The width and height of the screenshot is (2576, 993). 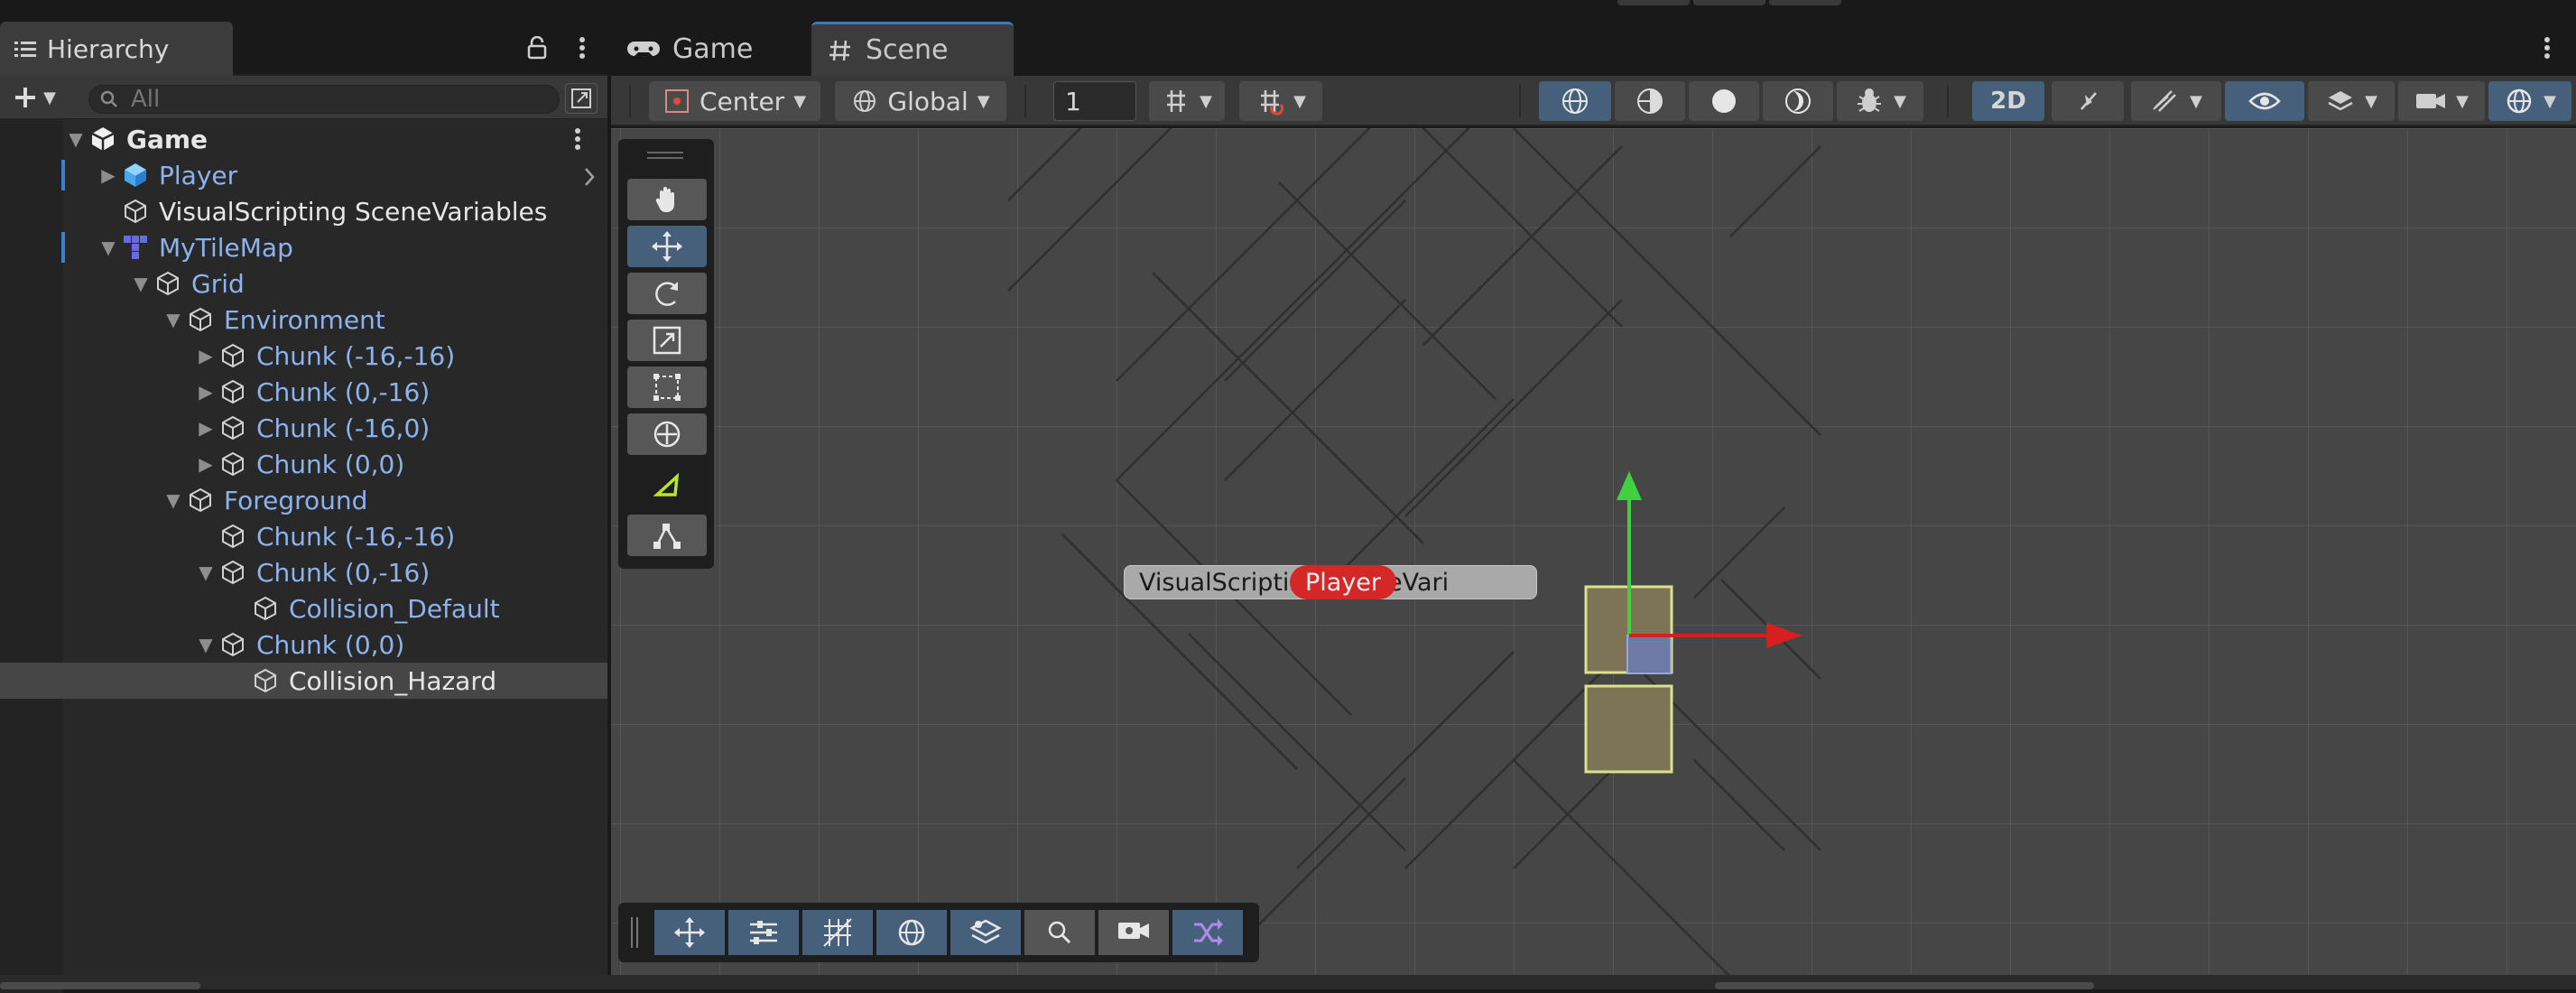 What do you see at coordinates (706, 49) in the screenshot?
I see `tab-game: Game` at bounding box center [706, 49].